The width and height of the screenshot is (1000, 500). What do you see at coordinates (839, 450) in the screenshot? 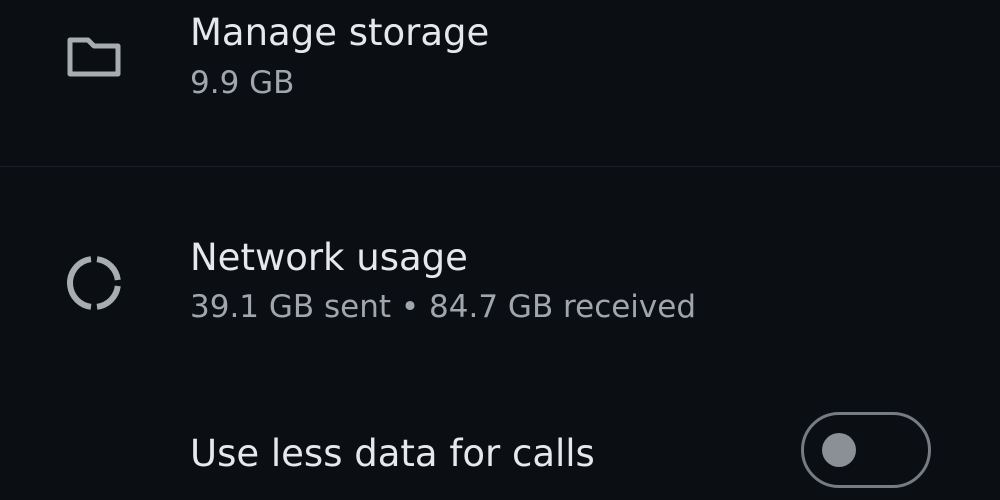
I see `toggle-knob` at bounding box center [839, 450].